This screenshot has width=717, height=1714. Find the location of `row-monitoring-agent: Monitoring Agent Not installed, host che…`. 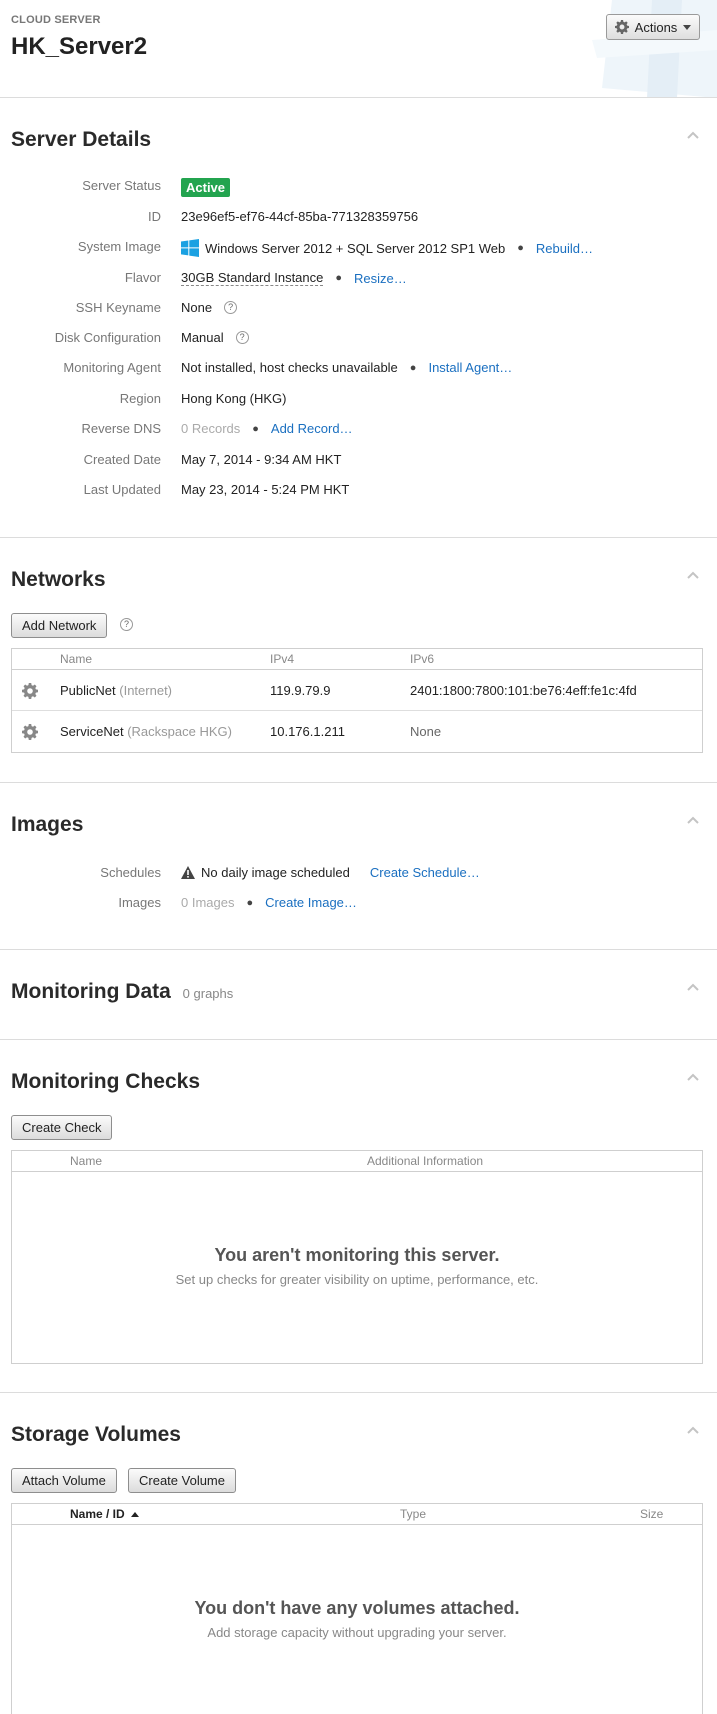

row-monitoring-agent: Monitoring Agent Not installed, host che… is located at coordinates (358, 367).